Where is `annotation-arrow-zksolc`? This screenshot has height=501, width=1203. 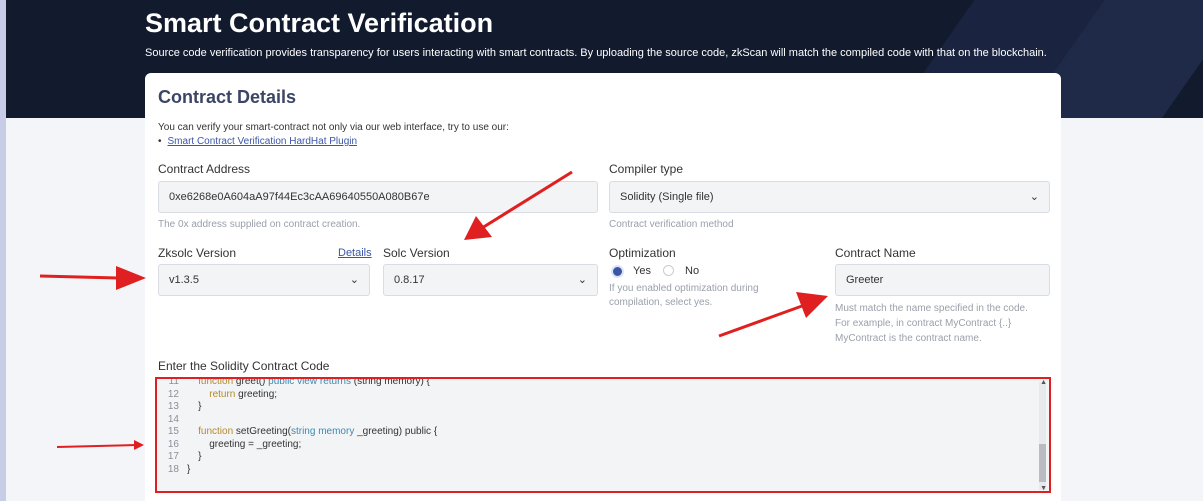
annotation-arrow-zksolc is located at coordinates (92, 278).